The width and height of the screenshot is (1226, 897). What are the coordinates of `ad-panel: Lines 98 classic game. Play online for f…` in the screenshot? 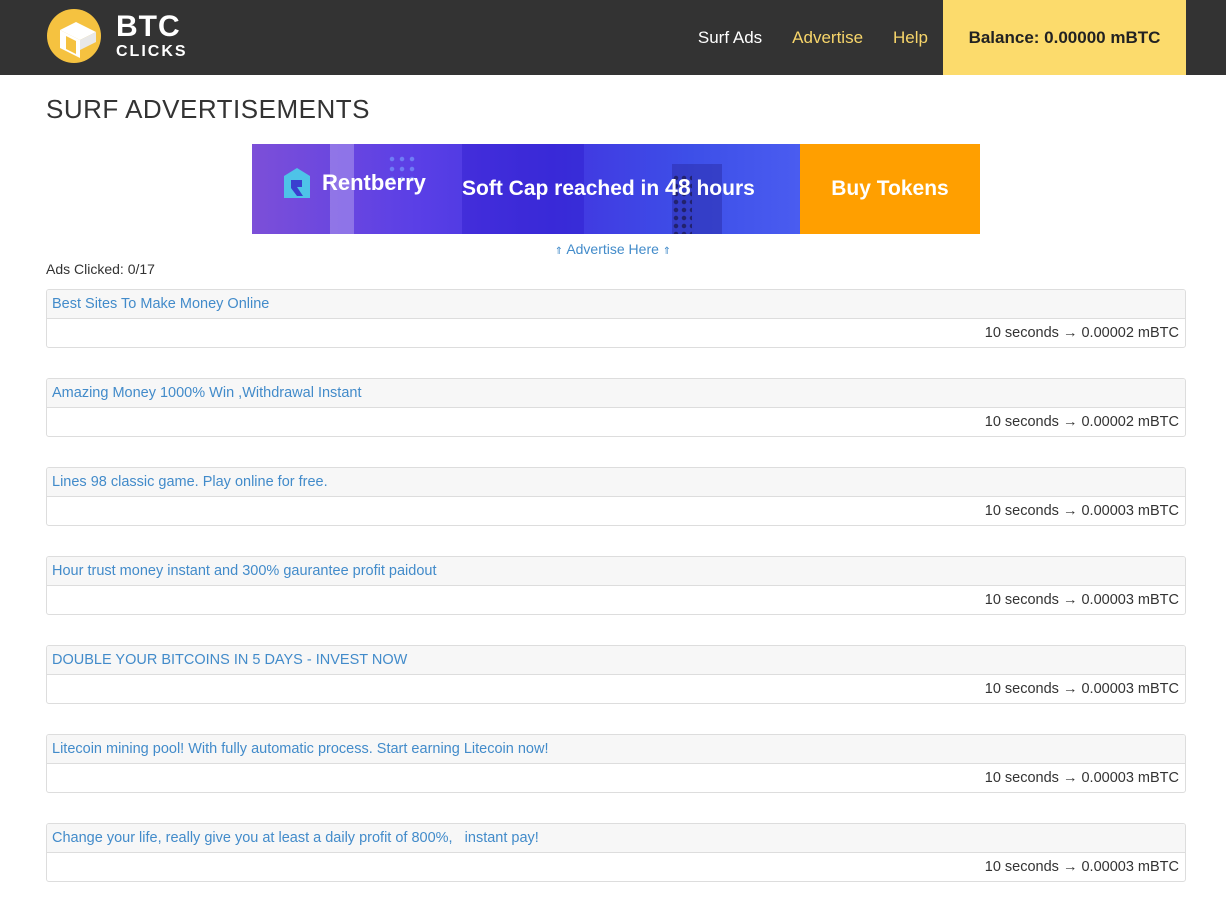 It's located at (616, 496).